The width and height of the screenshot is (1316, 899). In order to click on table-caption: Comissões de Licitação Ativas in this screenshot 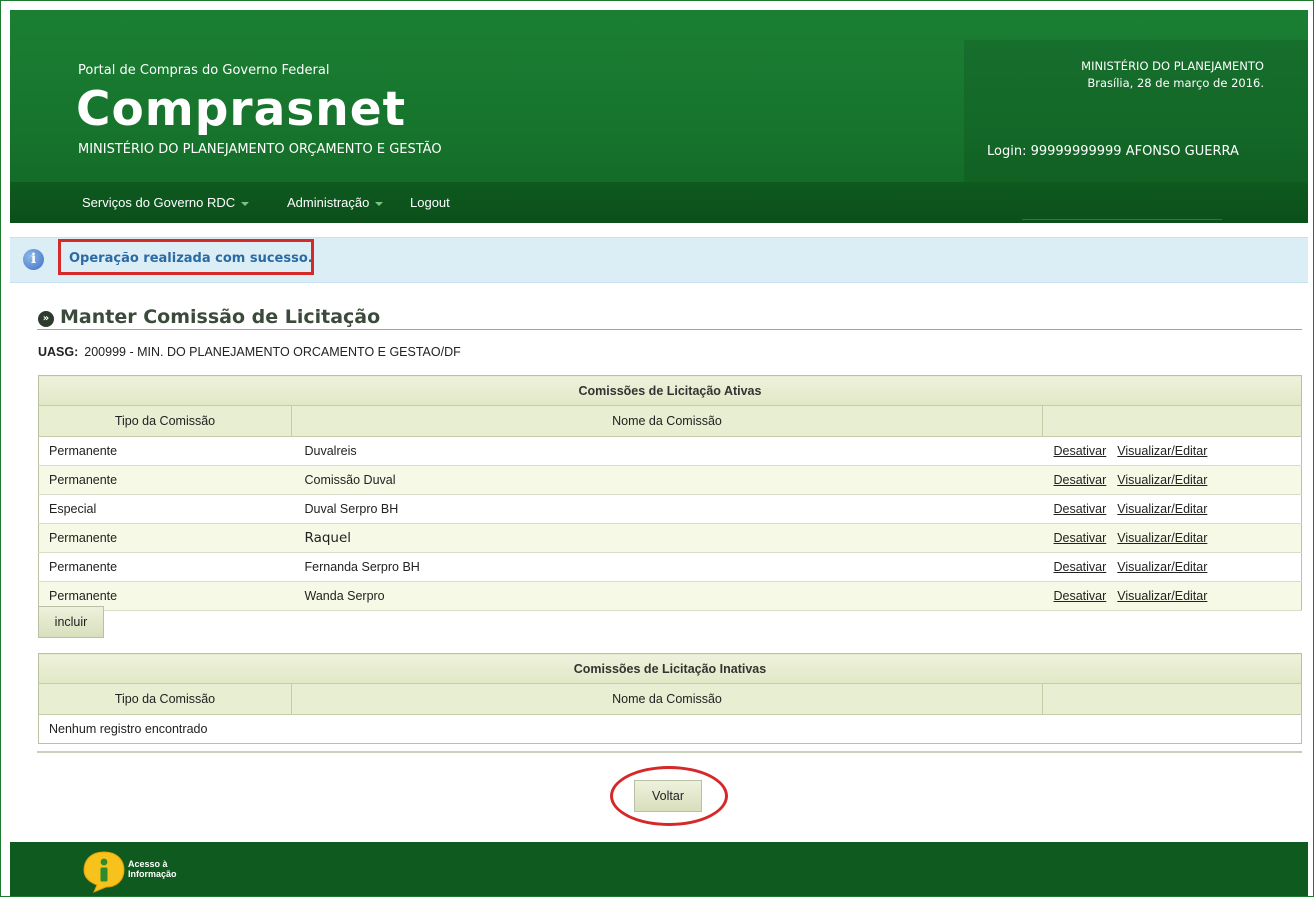, I will do `click(670, 390)`.